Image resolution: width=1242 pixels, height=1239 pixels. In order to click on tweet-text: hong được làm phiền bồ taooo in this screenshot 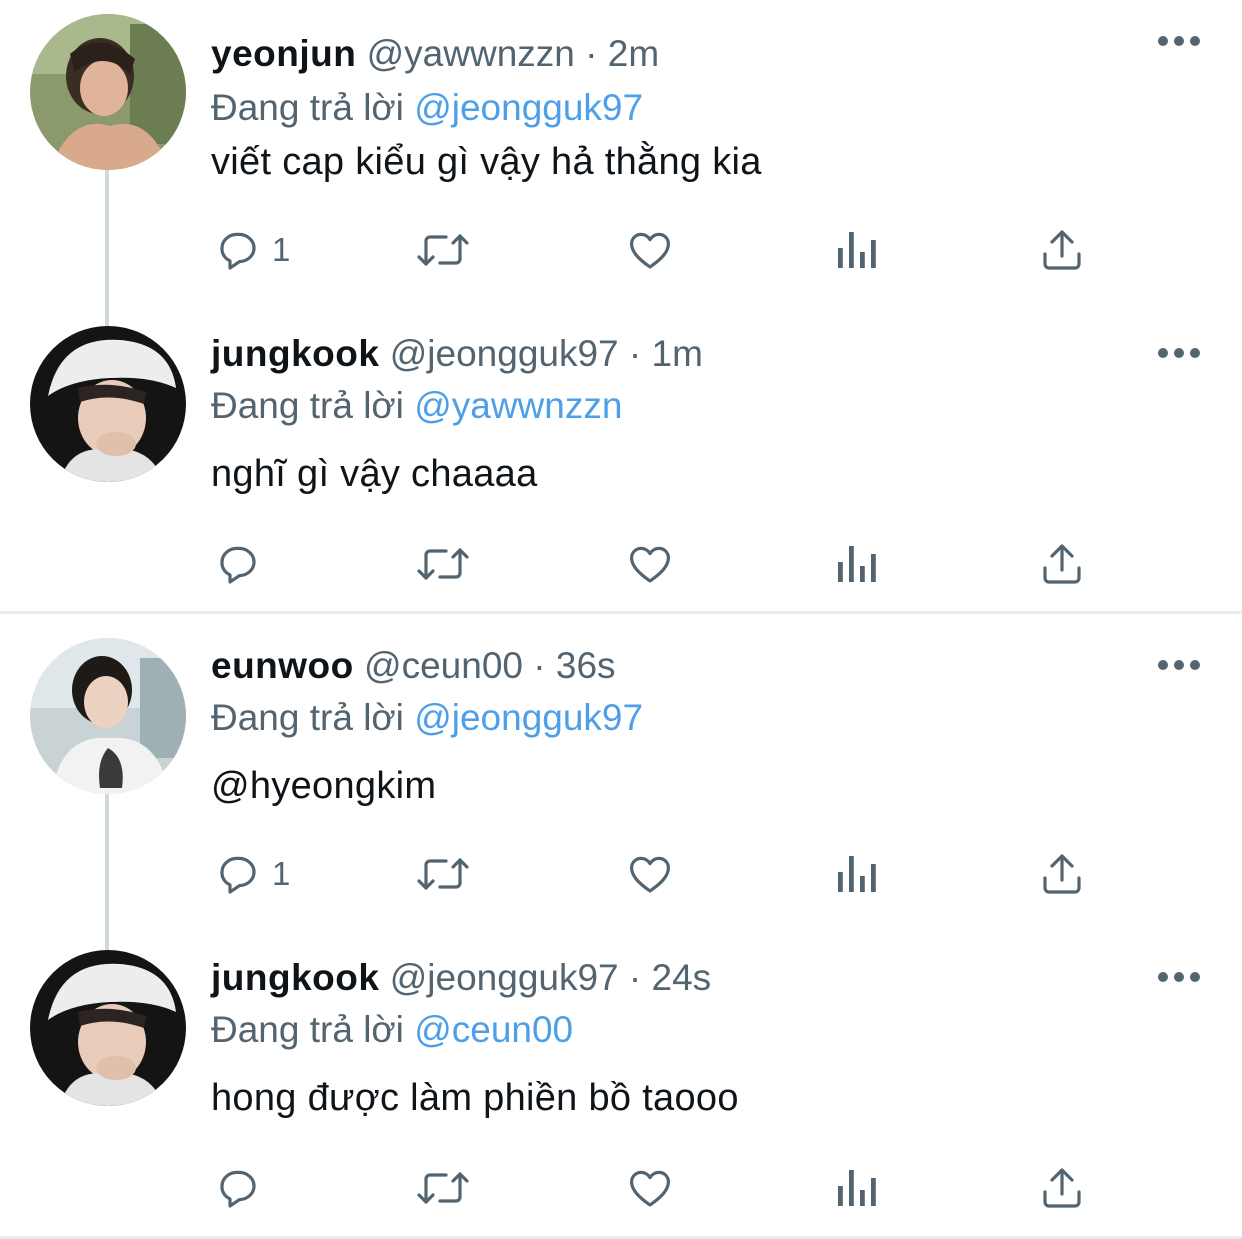, I will do `click(475, 1098)`.